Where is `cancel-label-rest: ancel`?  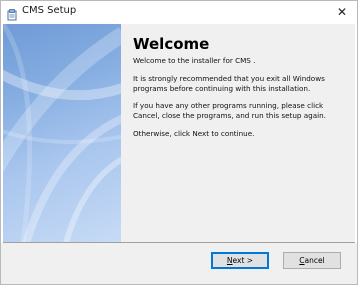
cancel-label-rest: ancel is located at coordinates (314, 260).